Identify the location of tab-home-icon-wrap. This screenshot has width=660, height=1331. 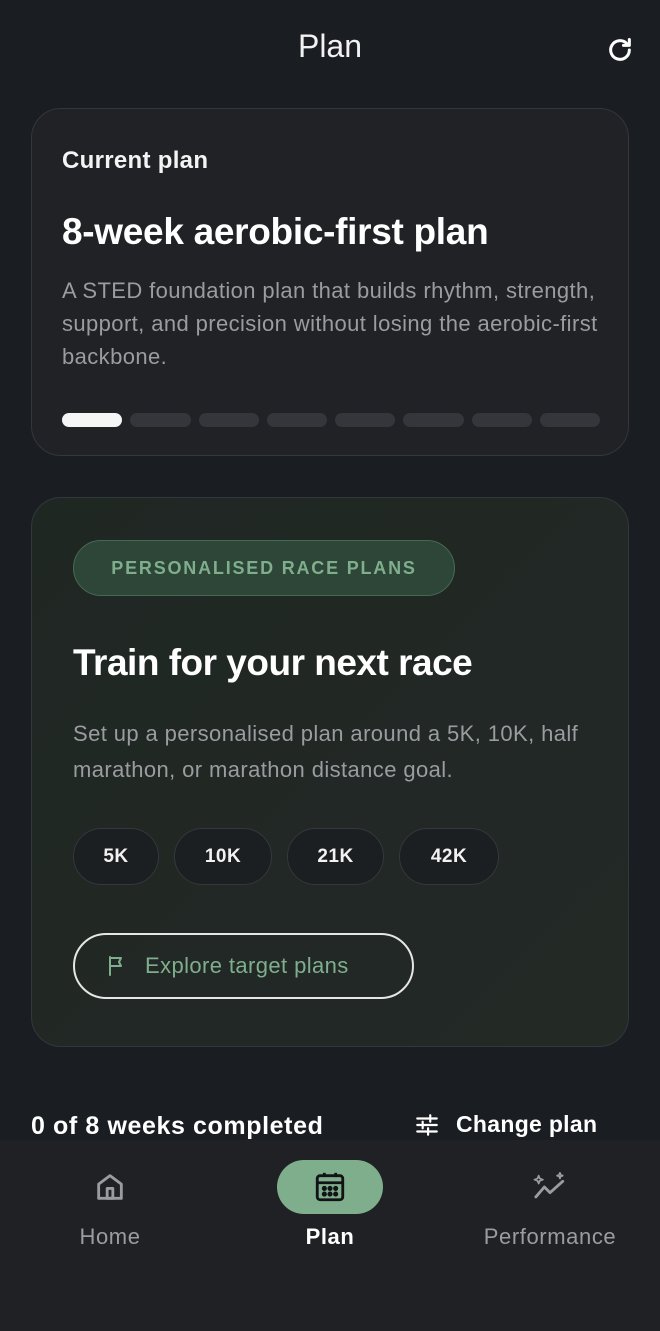
(110, 1187).